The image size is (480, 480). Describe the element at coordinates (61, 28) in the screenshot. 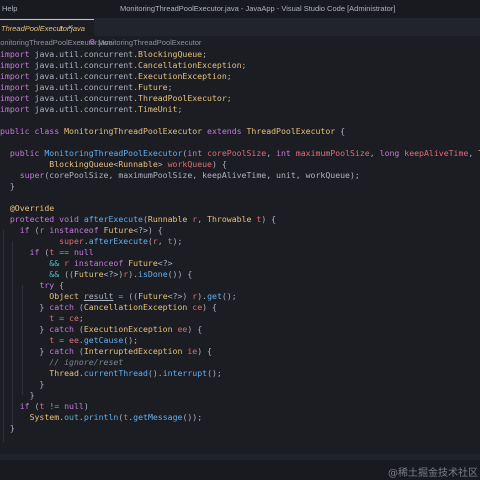

I see `problem-count-badge: 1` at that location.